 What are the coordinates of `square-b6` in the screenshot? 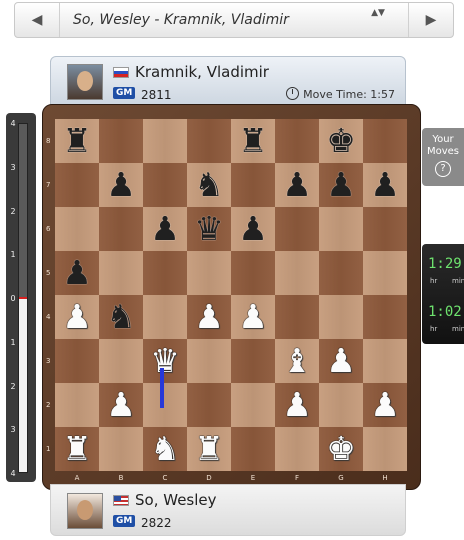 It's located at (121, 229).